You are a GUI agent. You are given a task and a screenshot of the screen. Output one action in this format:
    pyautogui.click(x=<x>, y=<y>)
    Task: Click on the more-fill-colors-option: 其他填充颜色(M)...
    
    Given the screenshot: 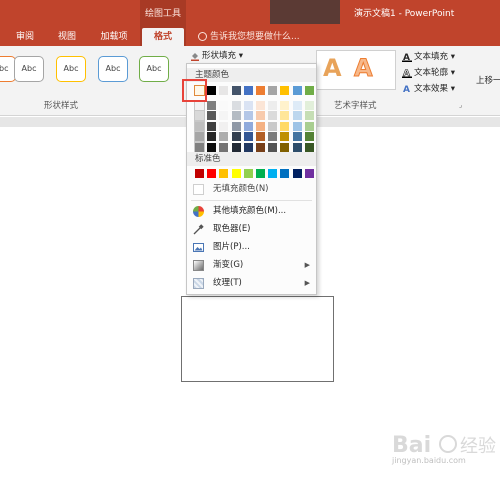 What is the action you would take?
    pyautogui.click(x=251, y=211)
    